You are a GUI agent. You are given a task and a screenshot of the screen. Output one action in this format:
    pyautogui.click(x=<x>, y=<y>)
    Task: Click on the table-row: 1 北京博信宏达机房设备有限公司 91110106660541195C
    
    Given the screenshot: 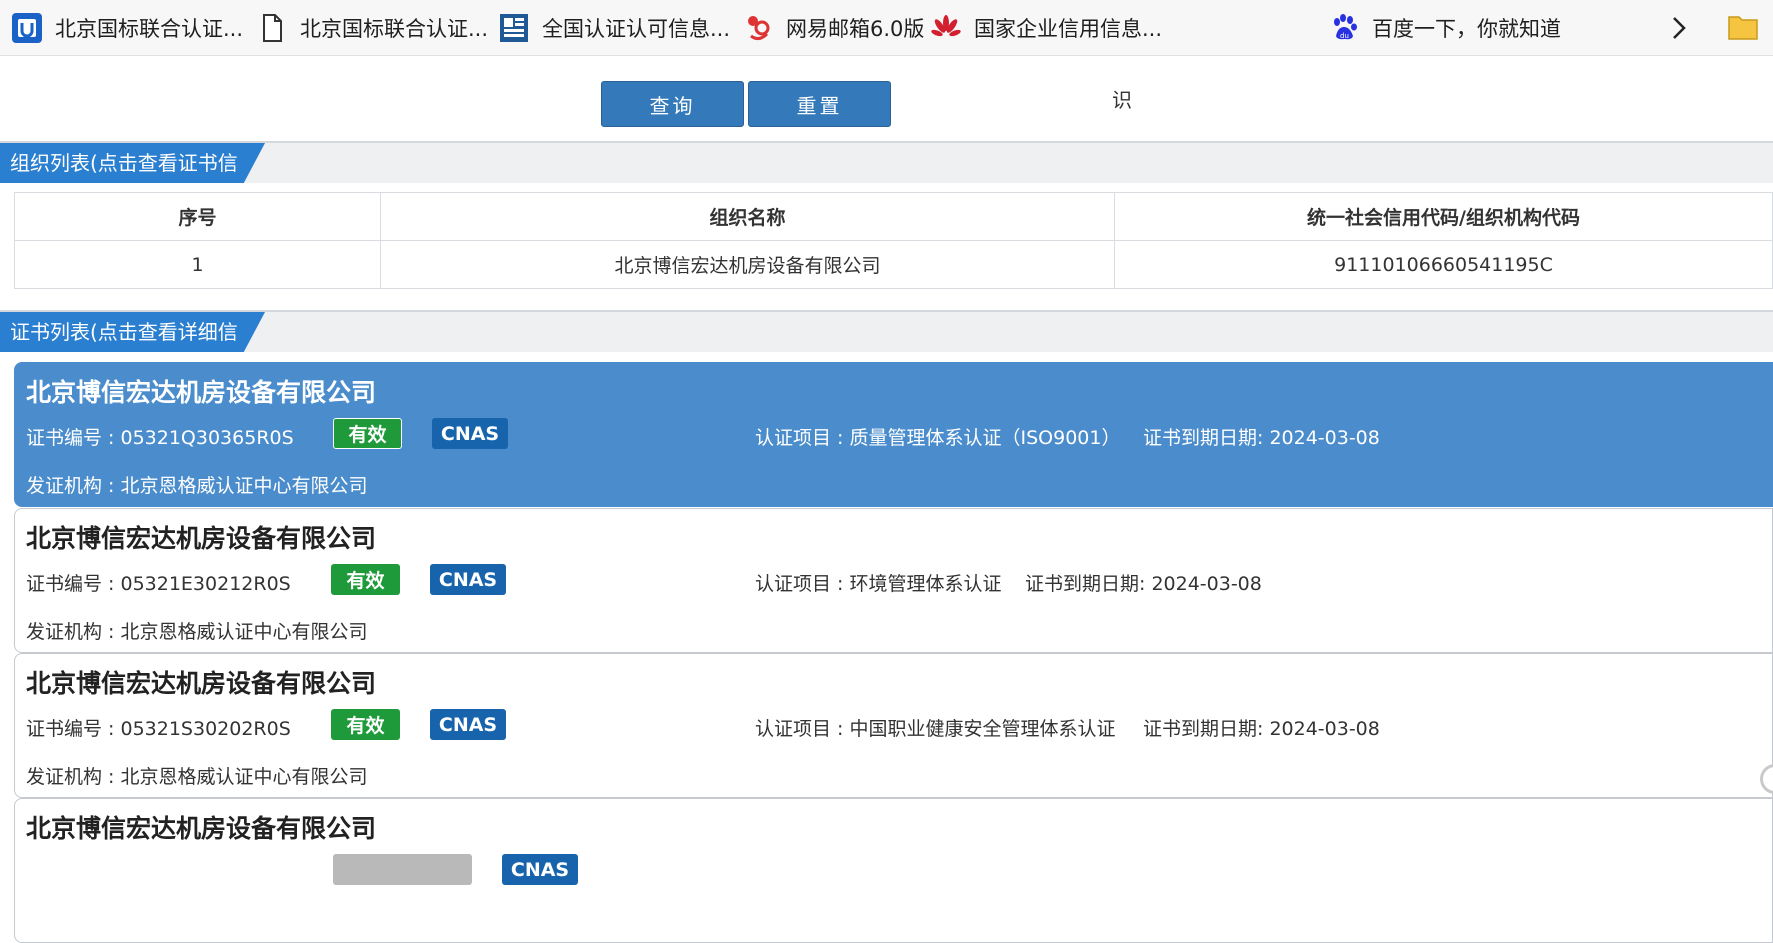 What is the action you would take?
    pyautogui.click(x=893, y=264)
    